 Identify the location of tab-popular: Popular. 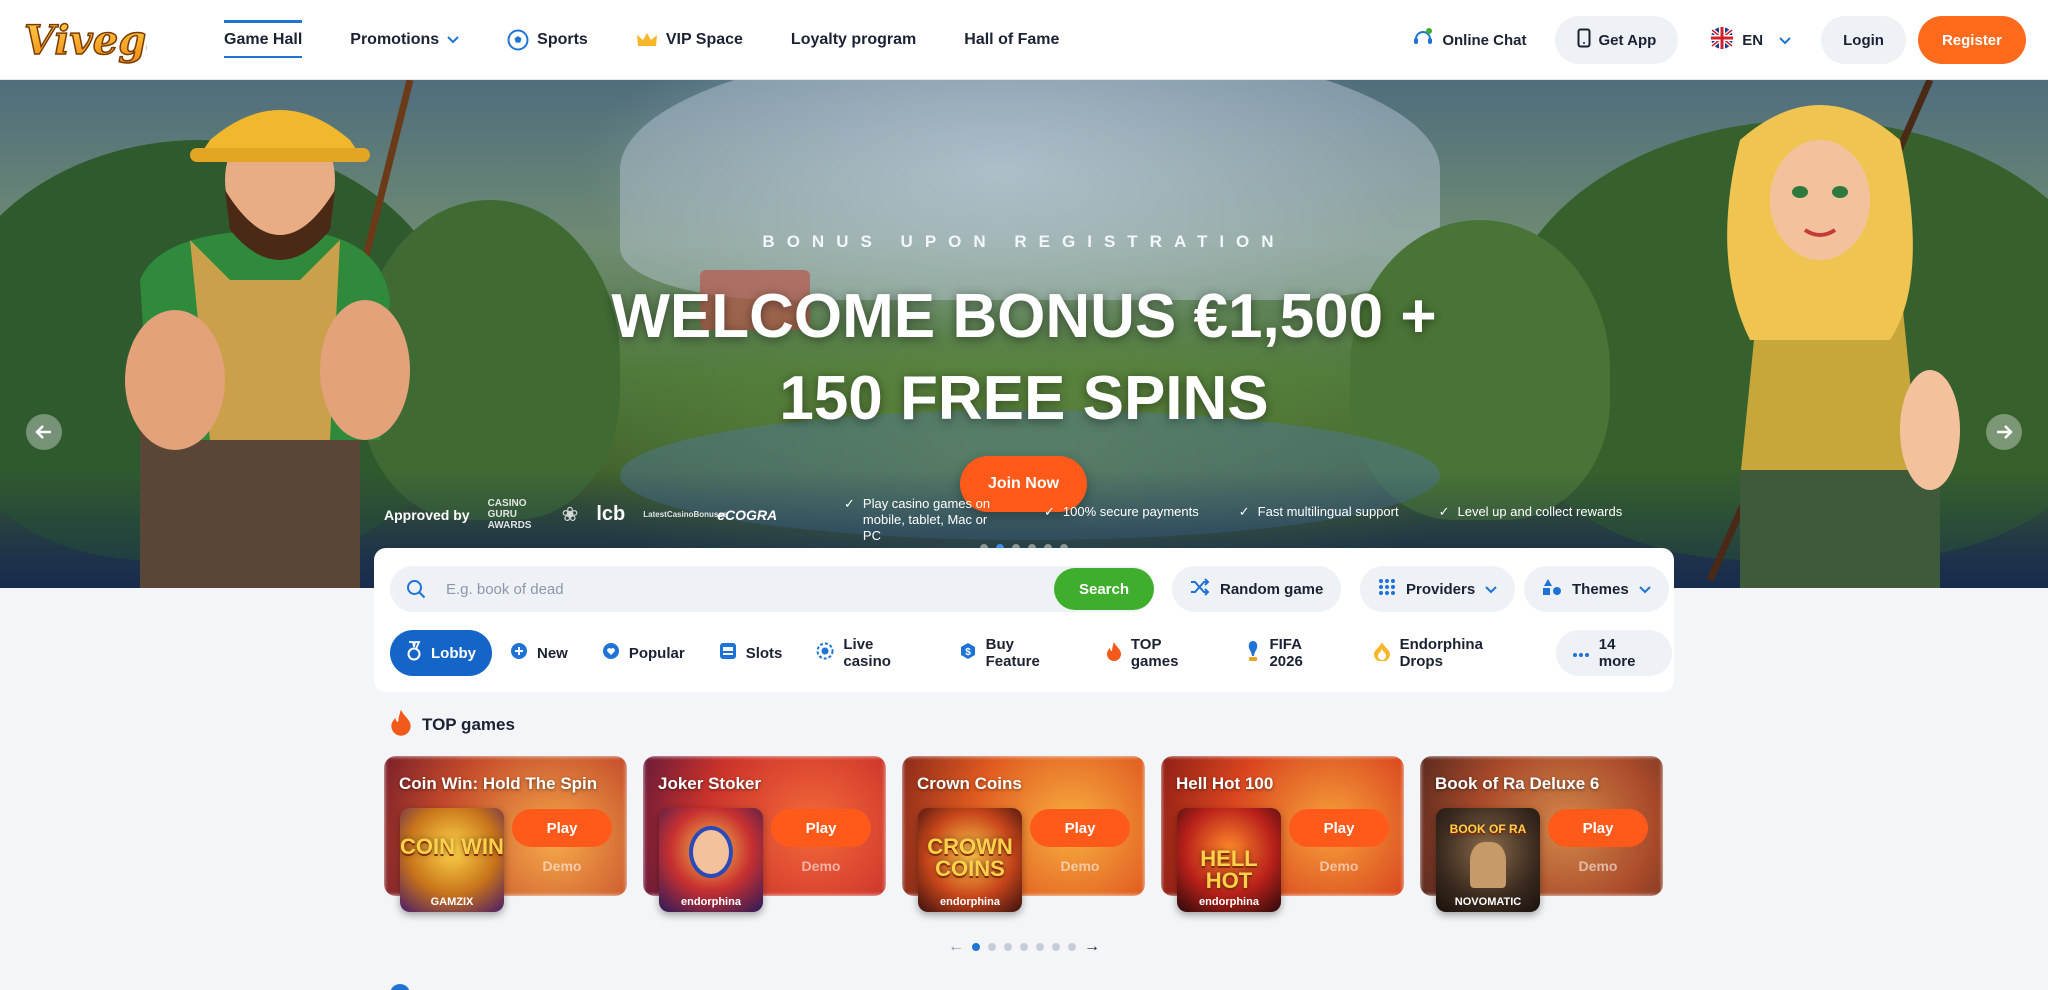
(643, 653).